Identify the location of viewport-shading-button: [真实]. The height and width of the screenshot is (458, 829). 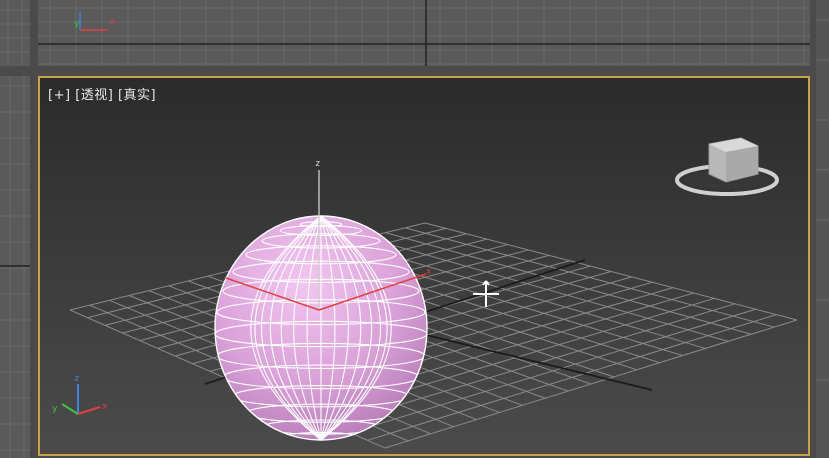
(137, 95).